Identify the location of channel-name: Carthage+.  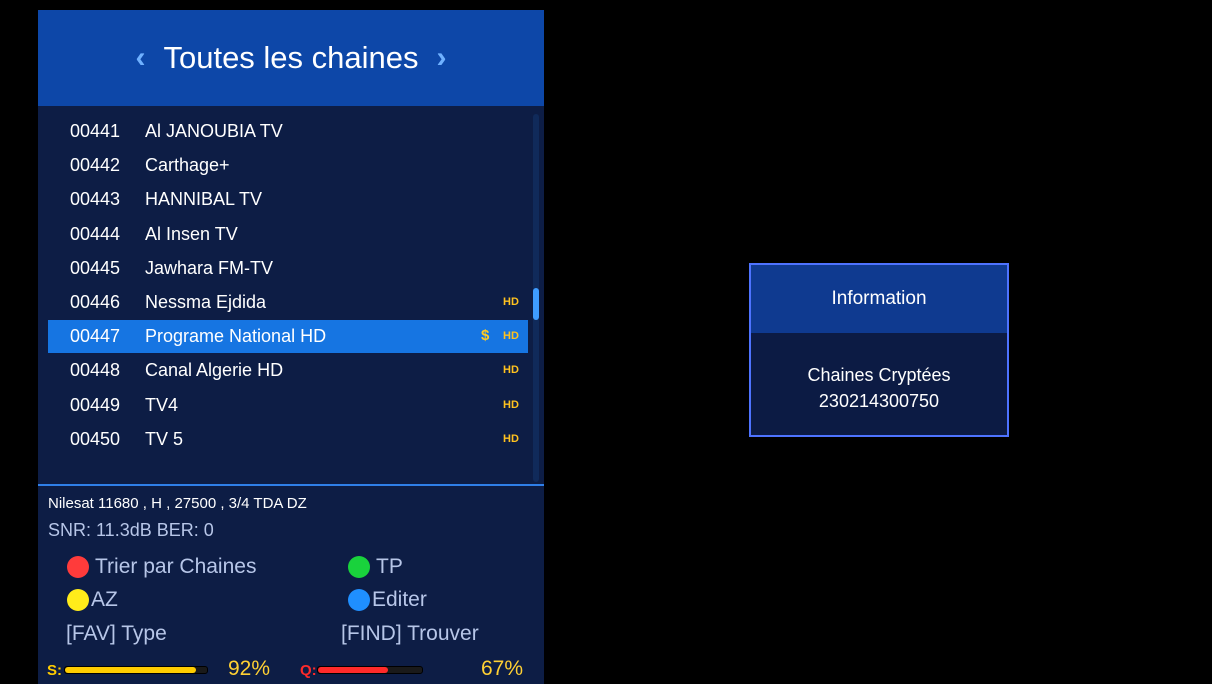
(187, 165).